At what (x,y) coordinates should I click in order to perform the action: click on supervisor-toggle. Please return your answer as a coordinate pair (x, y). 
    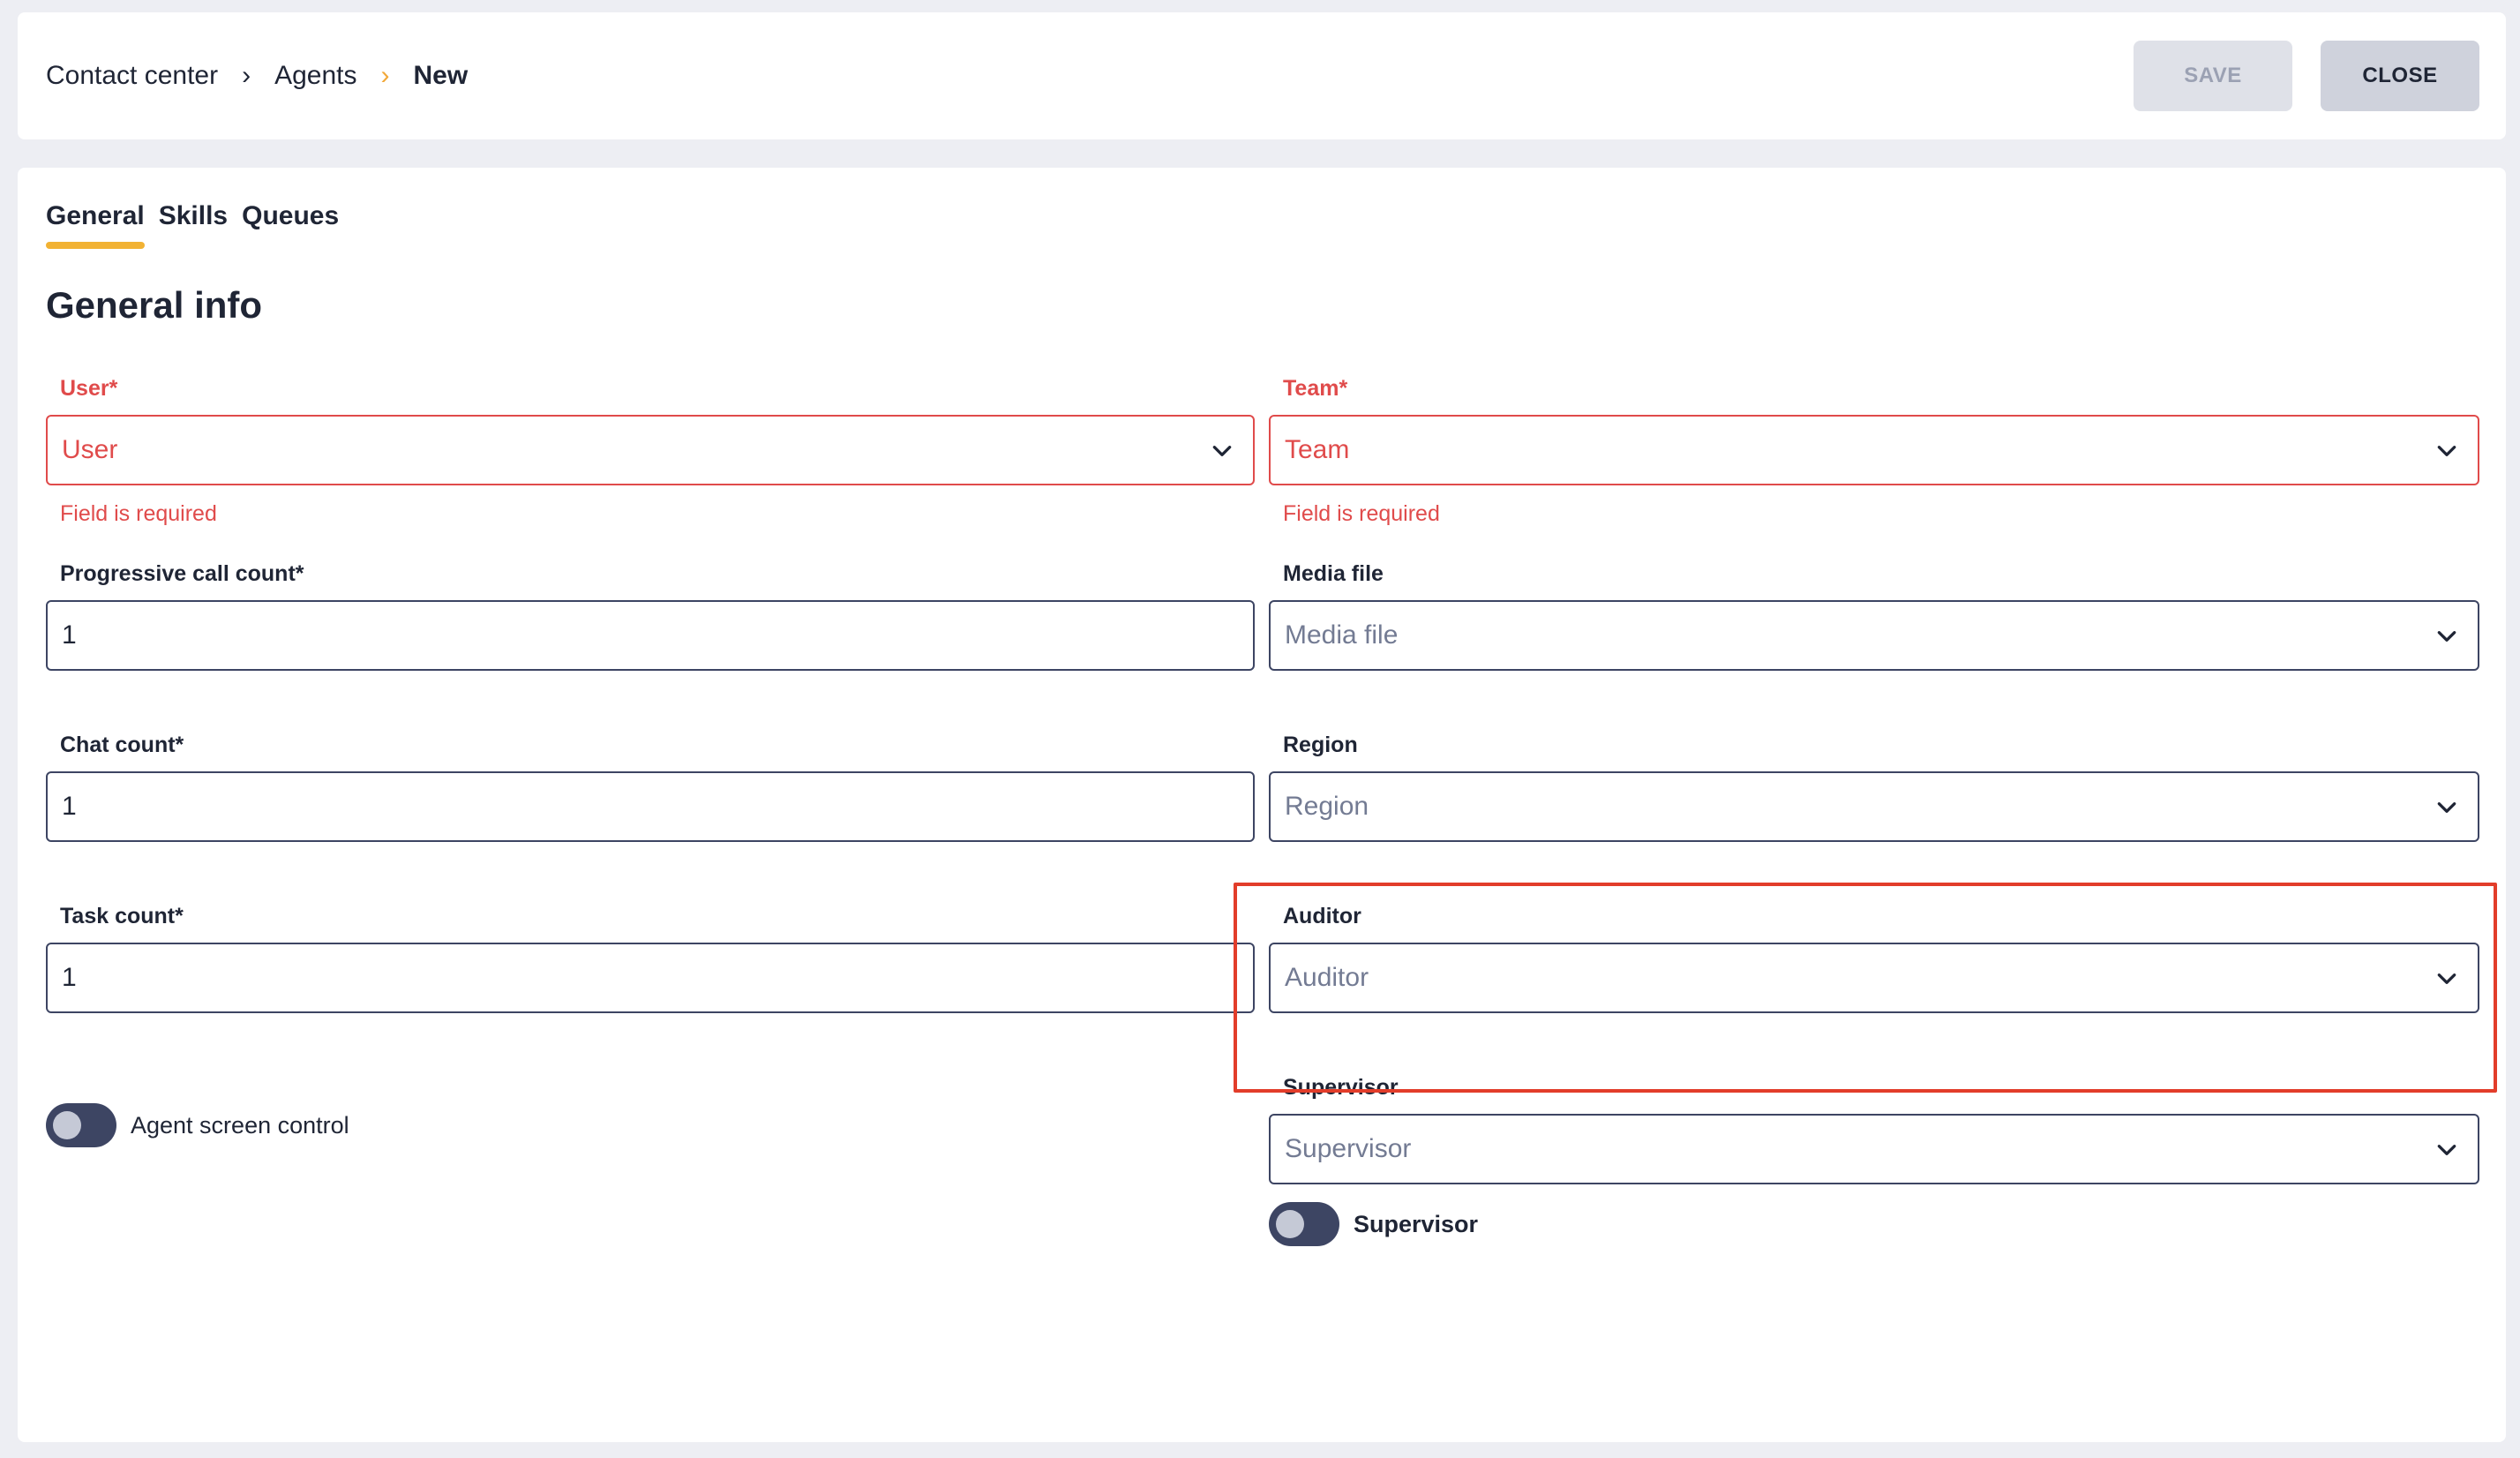
    Looking at the image, I should click on (1304, 1224).